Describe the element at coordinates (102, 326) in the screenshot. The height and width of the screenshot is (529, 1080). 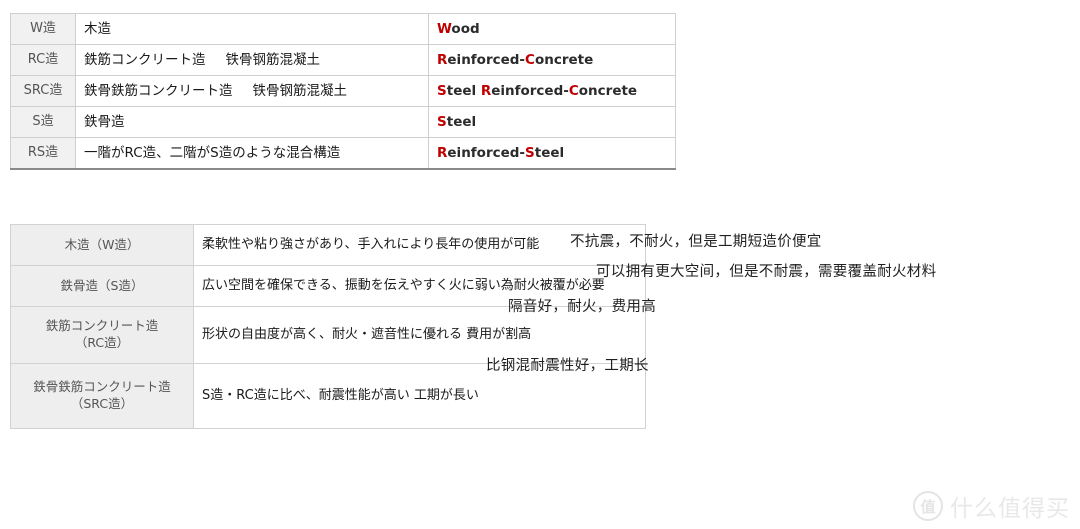
I see `feature-name-line-1: 鉄筋コンクリート造` at that location.